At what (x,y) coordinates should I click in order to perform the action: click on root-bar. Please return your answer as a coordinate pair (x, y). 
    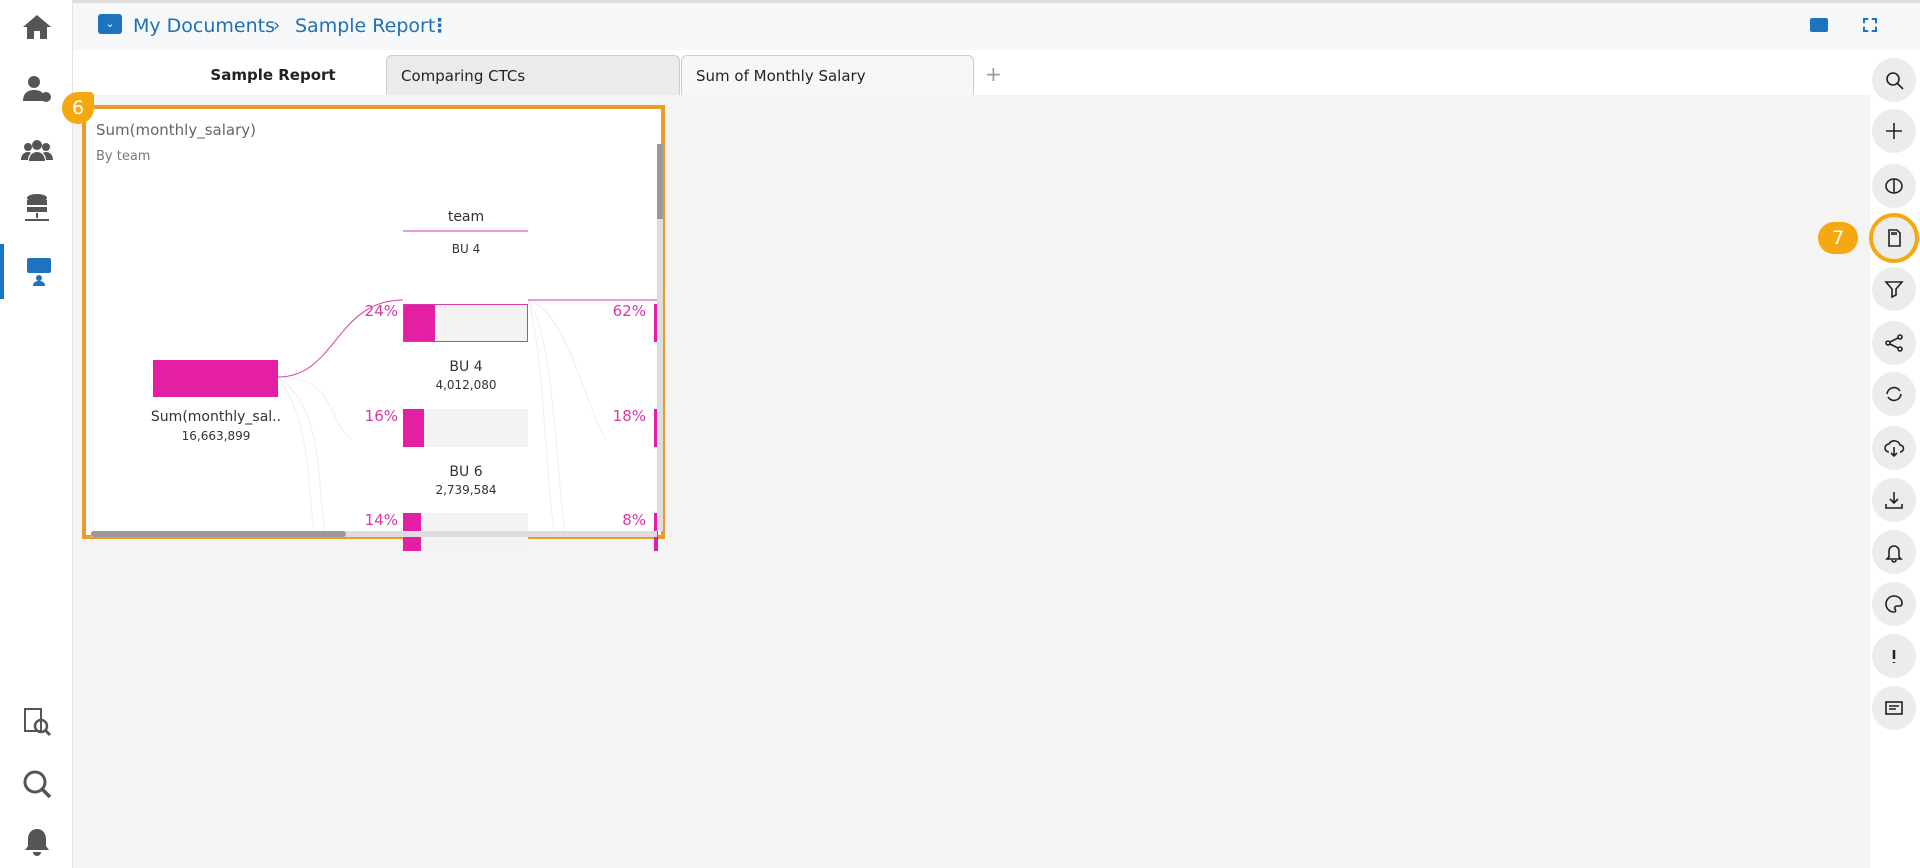
    Looking at the image, I should click on (215, 378).